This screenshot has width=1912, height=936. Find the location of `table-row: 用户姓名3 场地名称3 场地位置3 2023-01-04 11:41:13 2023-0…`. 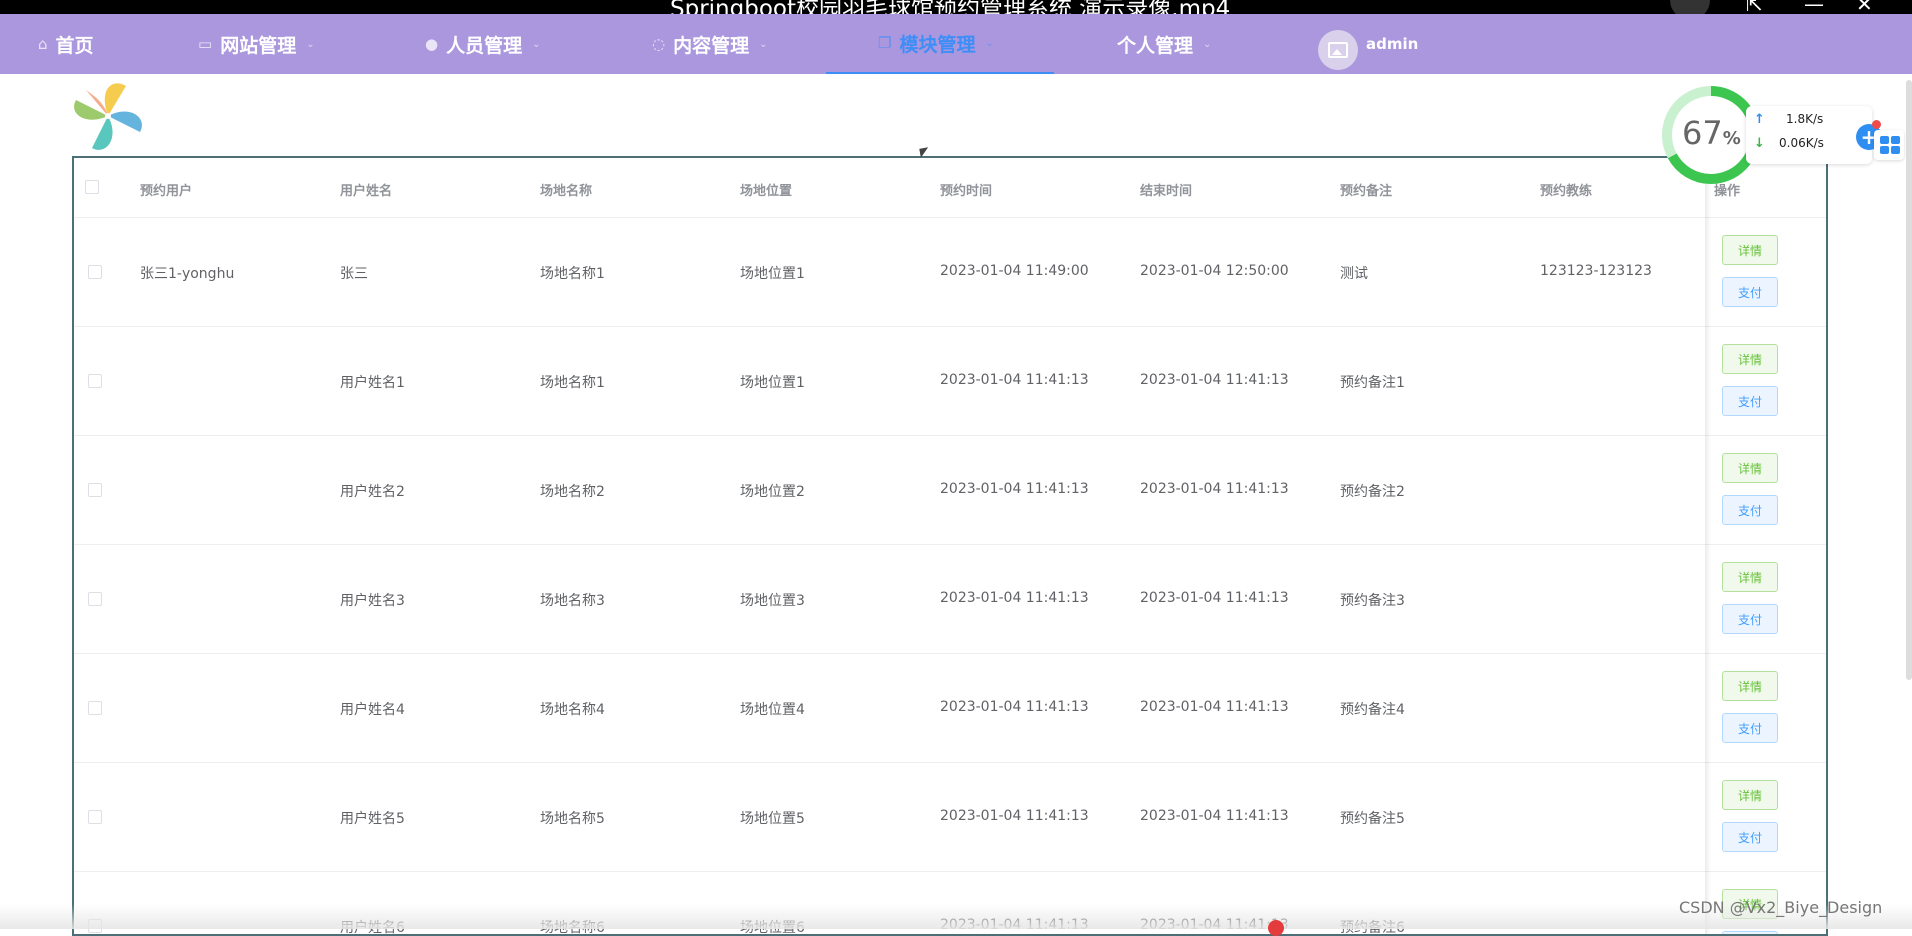

table-row: 用户姓名3 场地名称3 场地位置3 2023-01-04 11:41:13 2023-0… is located at coordinates (950, 599).